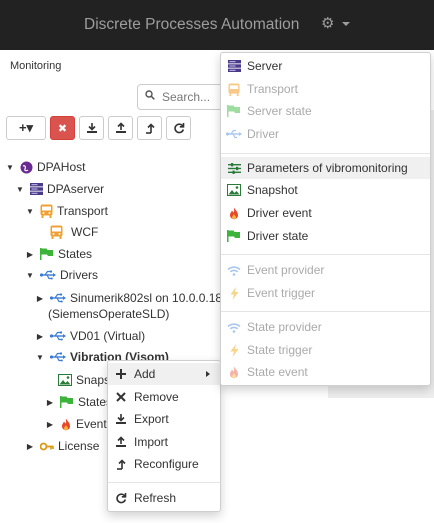  Describe the element at coordinates (109, 314) in the screenshot. I see `tree-label-continuation: (SiemensOperateSLD)` at that location.